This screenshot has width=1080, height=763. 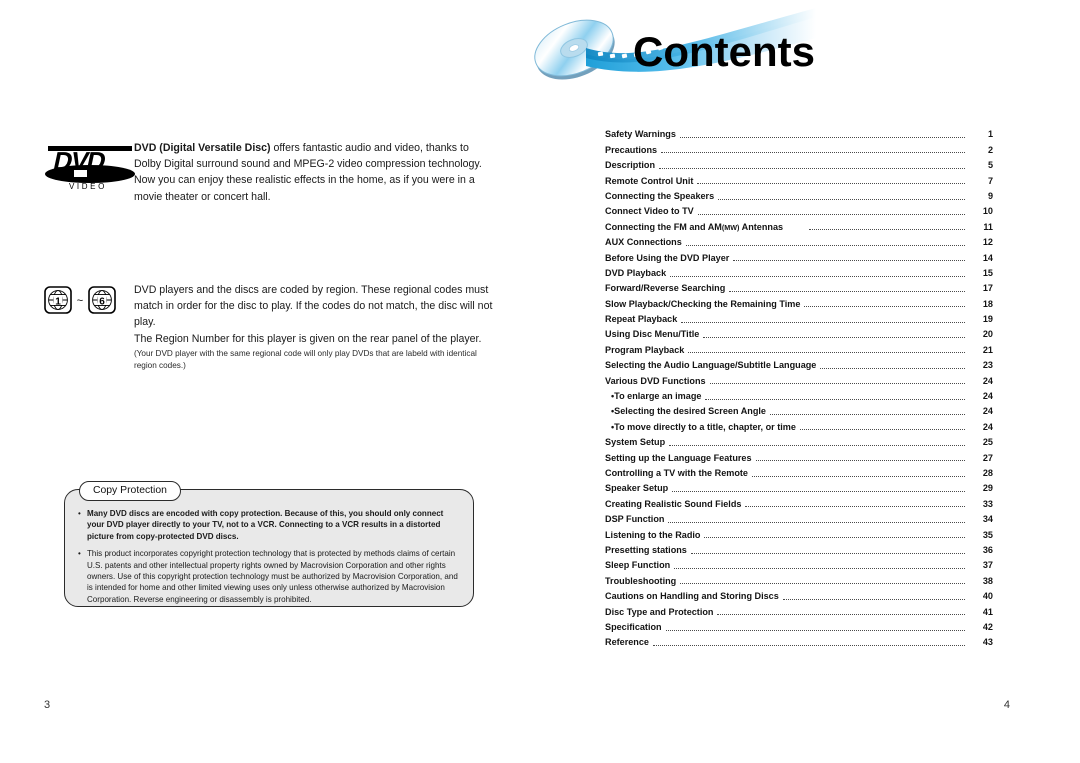 I want to click on dvd-intro-lead: DVD (Digital Versatile Disc), so click(x=202, y=148).